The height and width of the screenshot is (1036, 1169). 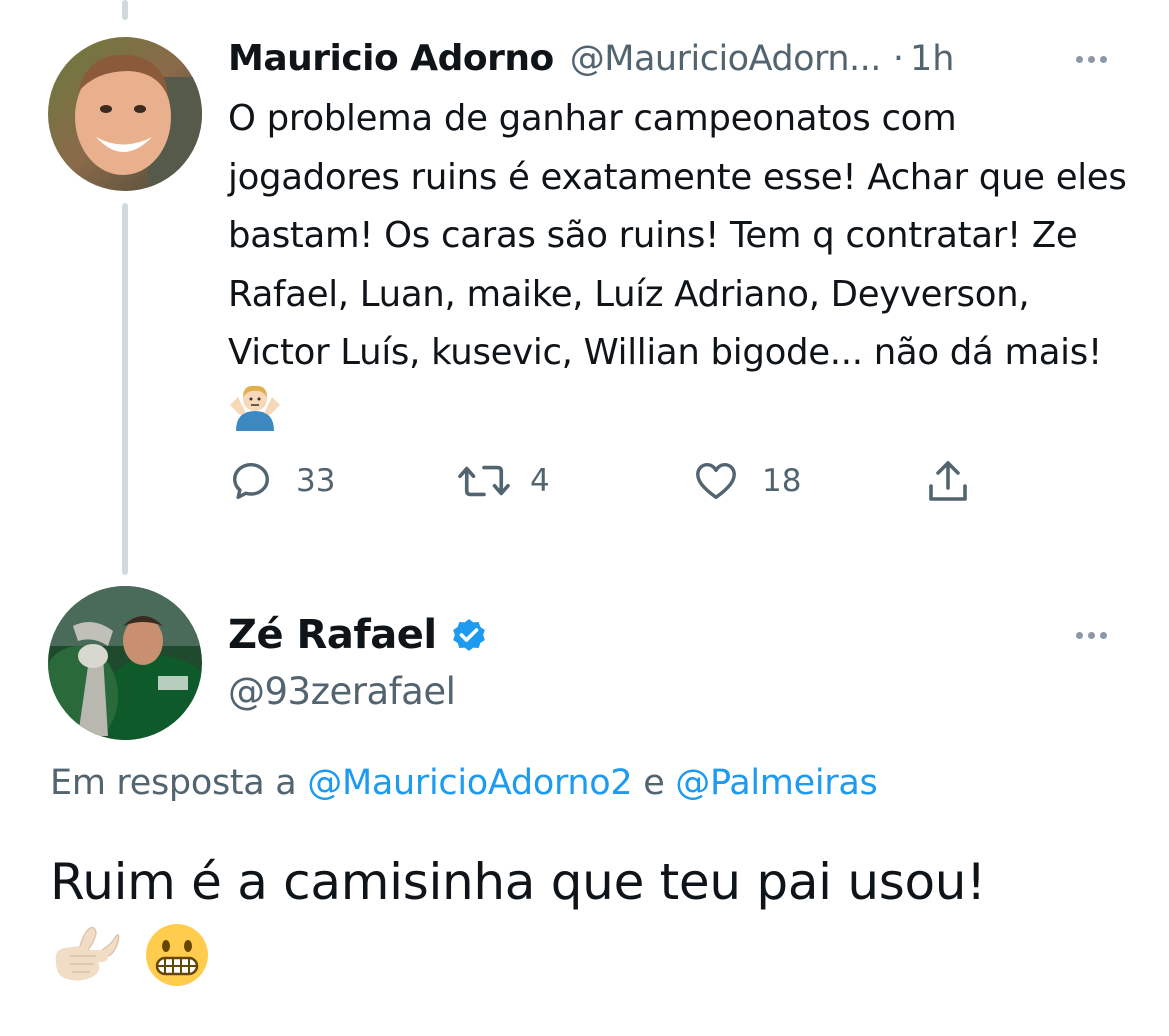 What do you see at coordinates (85, 966) in the screenshot?
I see `call-me-hand-emoji` at bounding box center [85, 966].